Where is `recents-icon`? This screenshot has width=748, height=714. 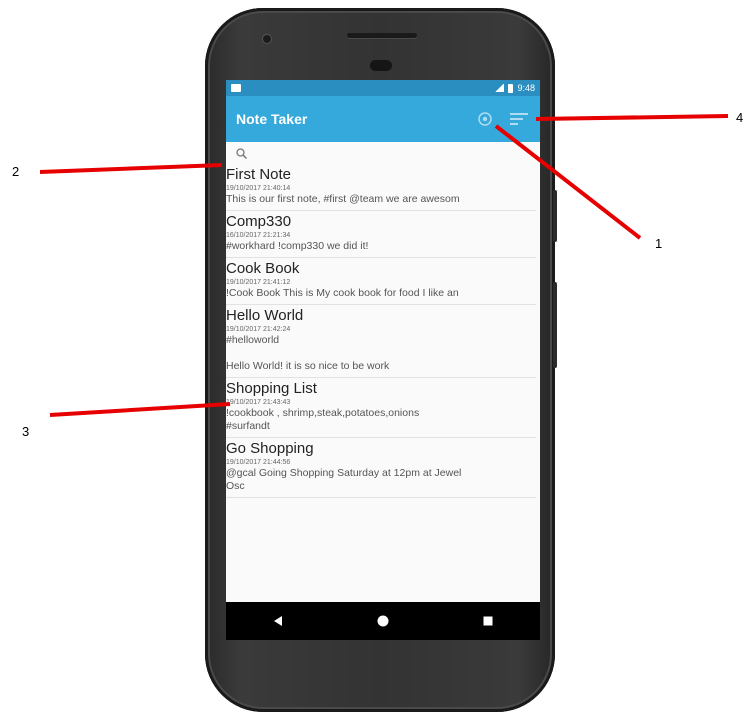
recents-icon is located at coordinates (488, 621).